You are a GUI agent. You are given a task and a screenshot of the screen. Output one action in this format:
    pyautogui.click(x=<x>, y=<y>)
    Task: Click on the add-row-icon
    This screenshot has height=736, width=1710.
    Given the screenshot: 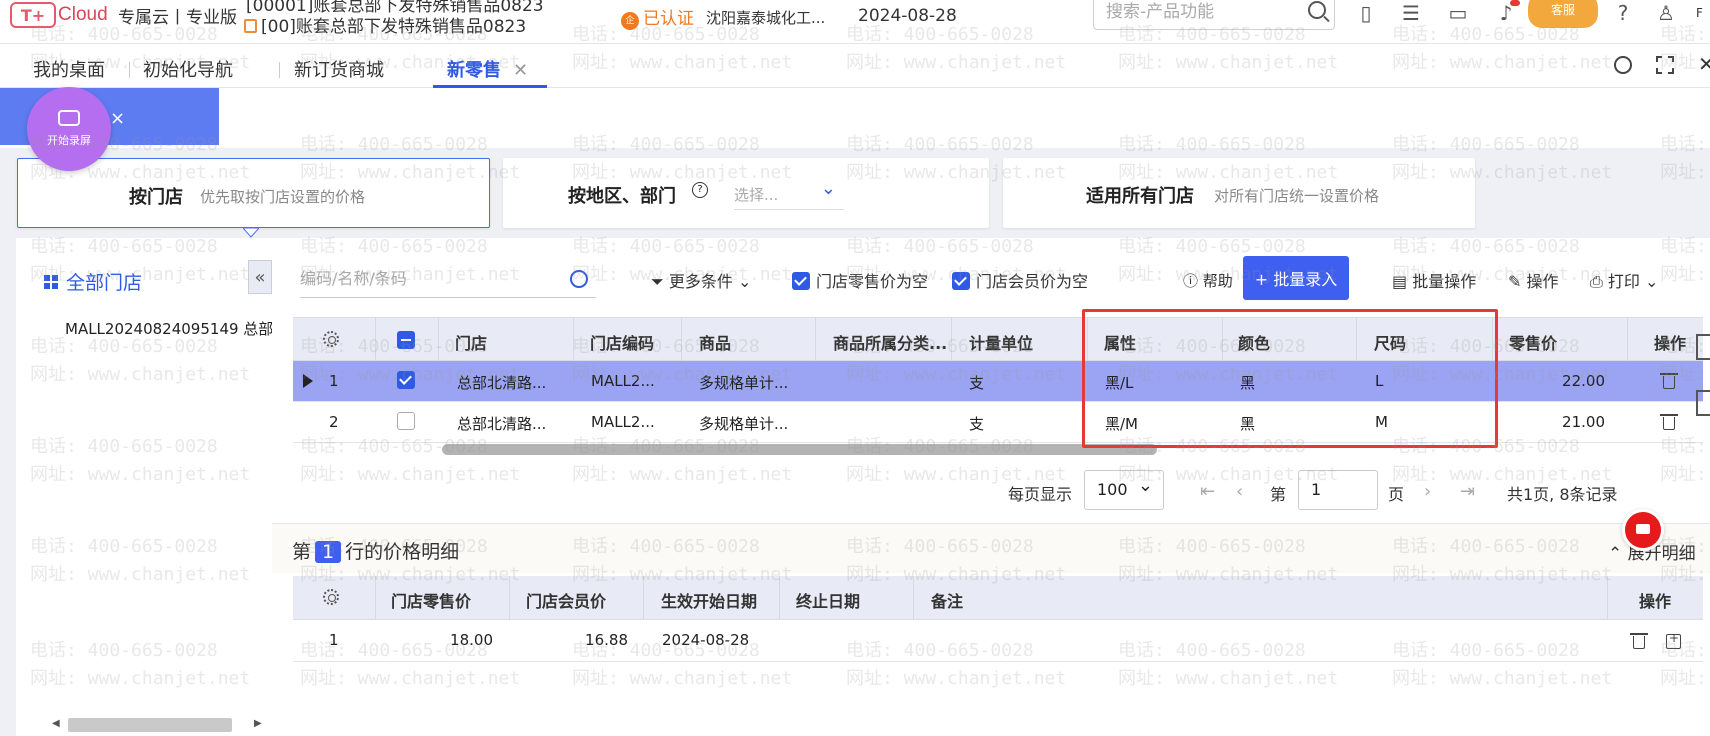 What is the action you would take?
    pyautogui.click(x=1673, y=640)
    